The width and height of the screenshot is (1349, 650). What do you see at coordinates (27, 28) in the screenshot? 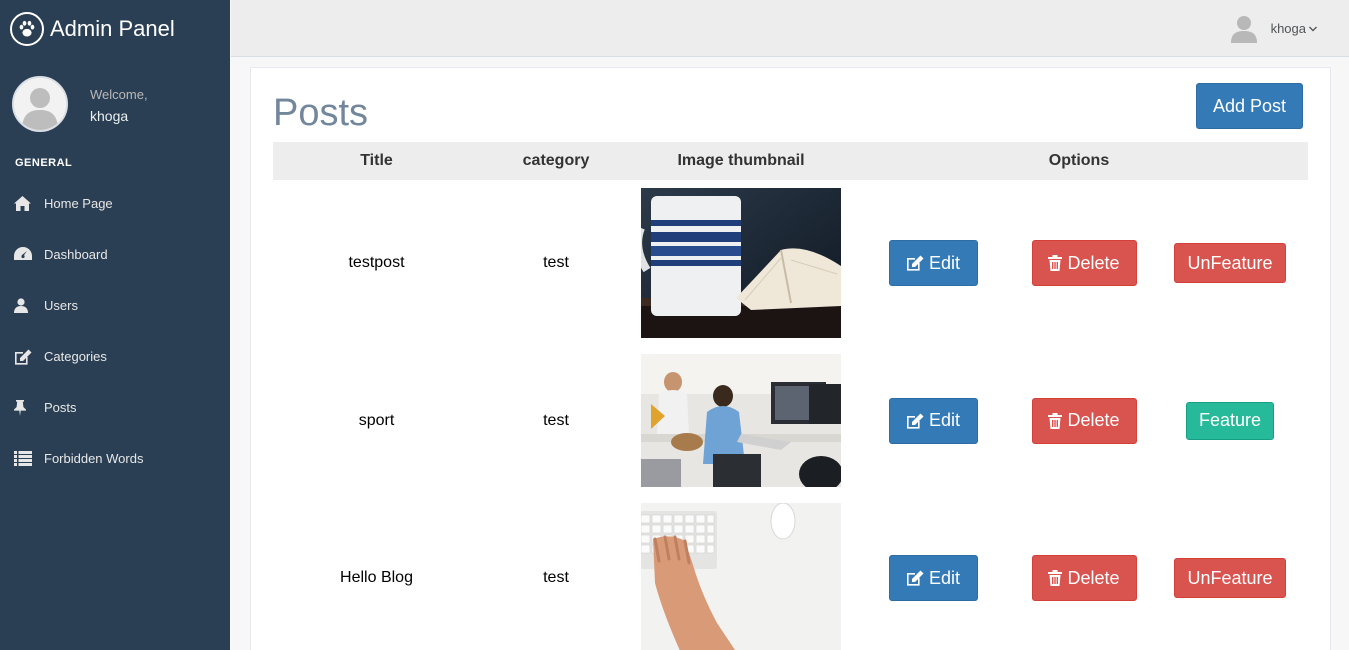
I see `paw-icon` at bounding box center [27, 28].